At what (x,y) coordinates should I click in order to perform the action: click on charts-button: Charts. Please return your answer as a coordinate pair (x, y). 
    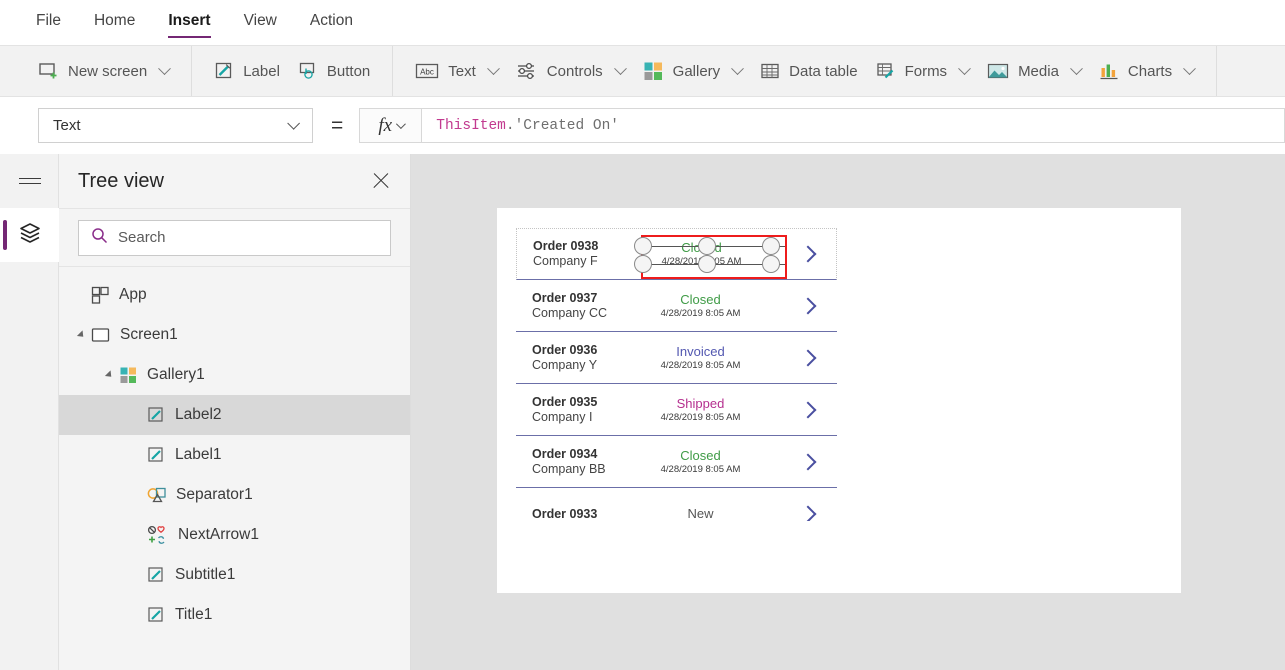
    Looking at the image, I should click on (1146, 71).